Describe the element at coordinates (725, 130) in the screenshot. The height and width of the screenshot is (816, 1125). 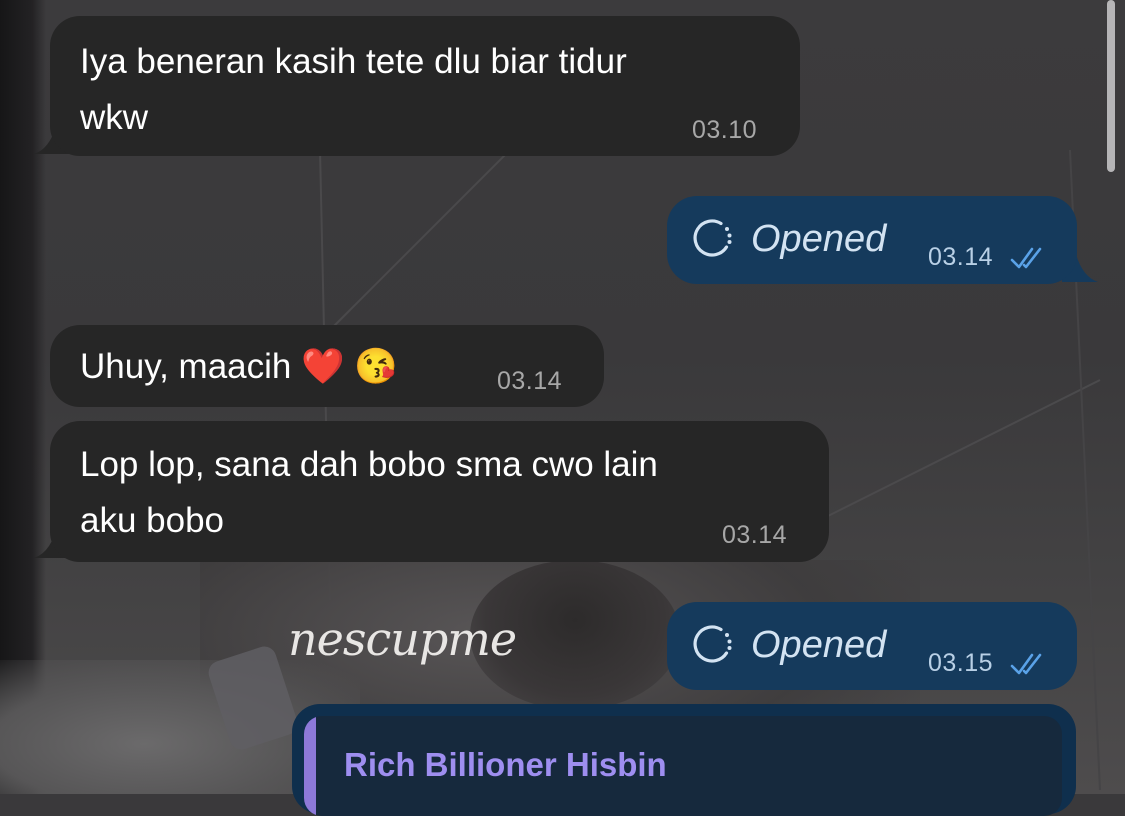
I see `message-time: 03.10` at that location.